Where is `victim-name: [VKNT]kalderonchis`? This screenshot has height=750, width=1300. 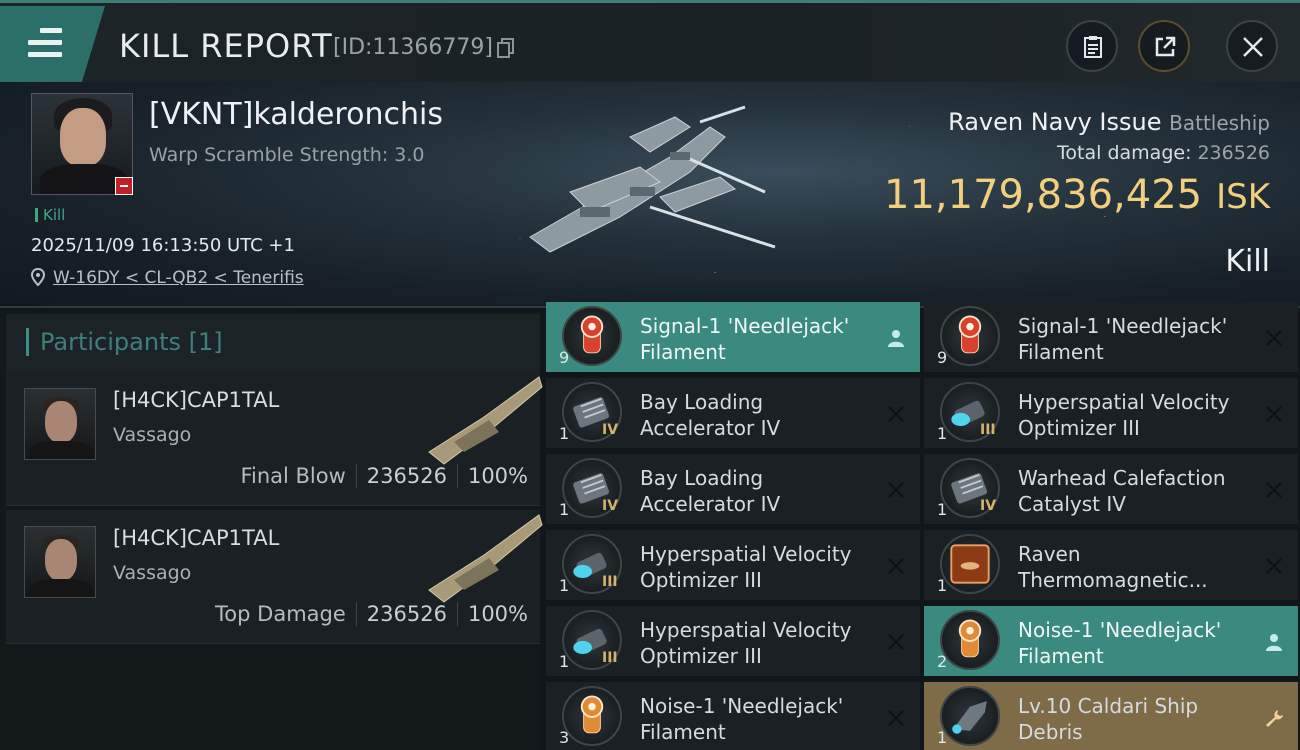
victim-name: [VKNT]kalderonchis is located at coordinates (296, 114).